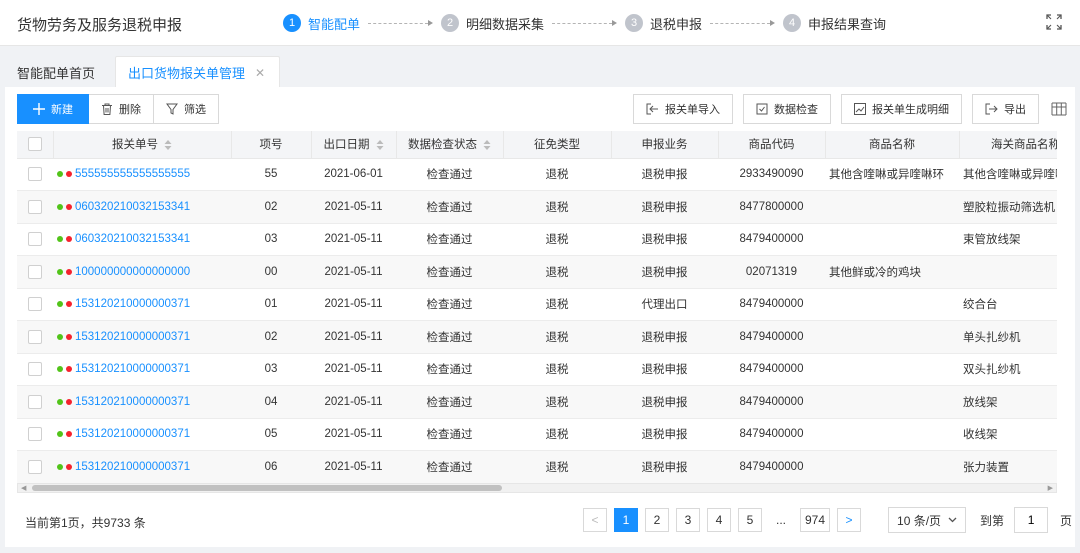 The image size is (1080, 553). I want to click on col-export-date: 出口日期, so click(354, 145).